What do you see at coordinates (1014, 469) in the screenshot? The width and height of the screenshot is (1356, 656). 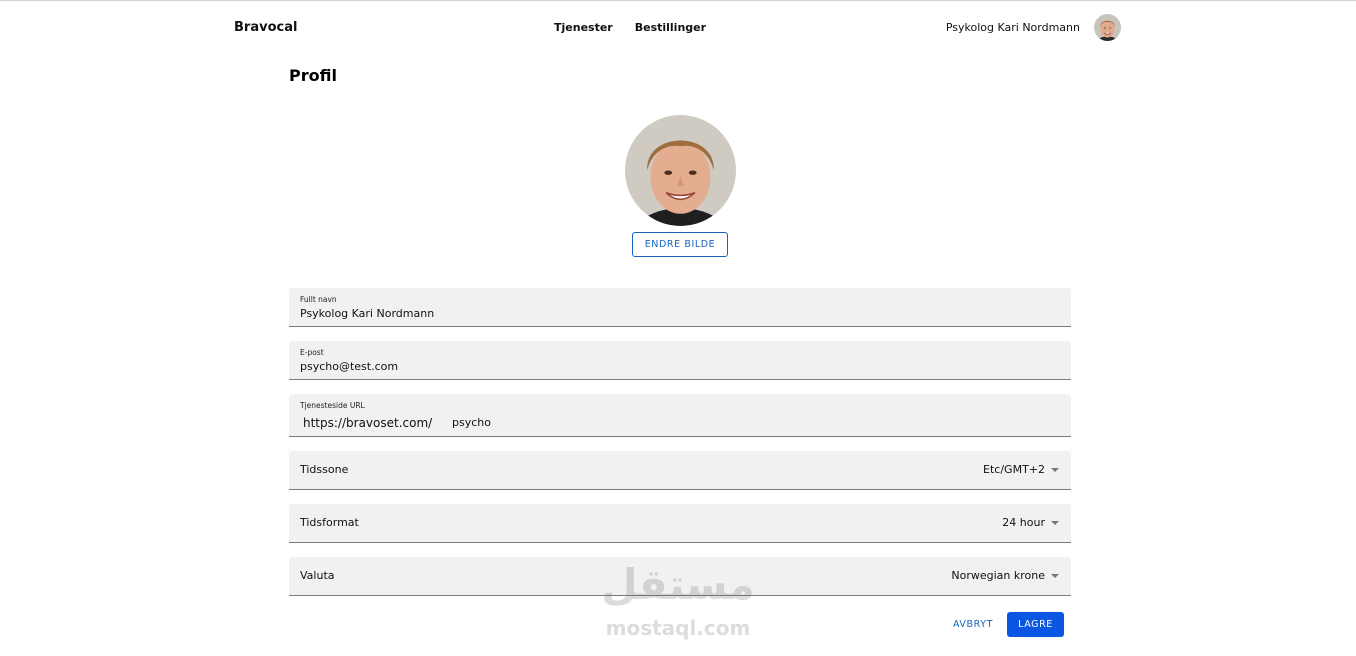 I see `timezone-value: Etc/GMT+2` at bounding box center [1014, 469].